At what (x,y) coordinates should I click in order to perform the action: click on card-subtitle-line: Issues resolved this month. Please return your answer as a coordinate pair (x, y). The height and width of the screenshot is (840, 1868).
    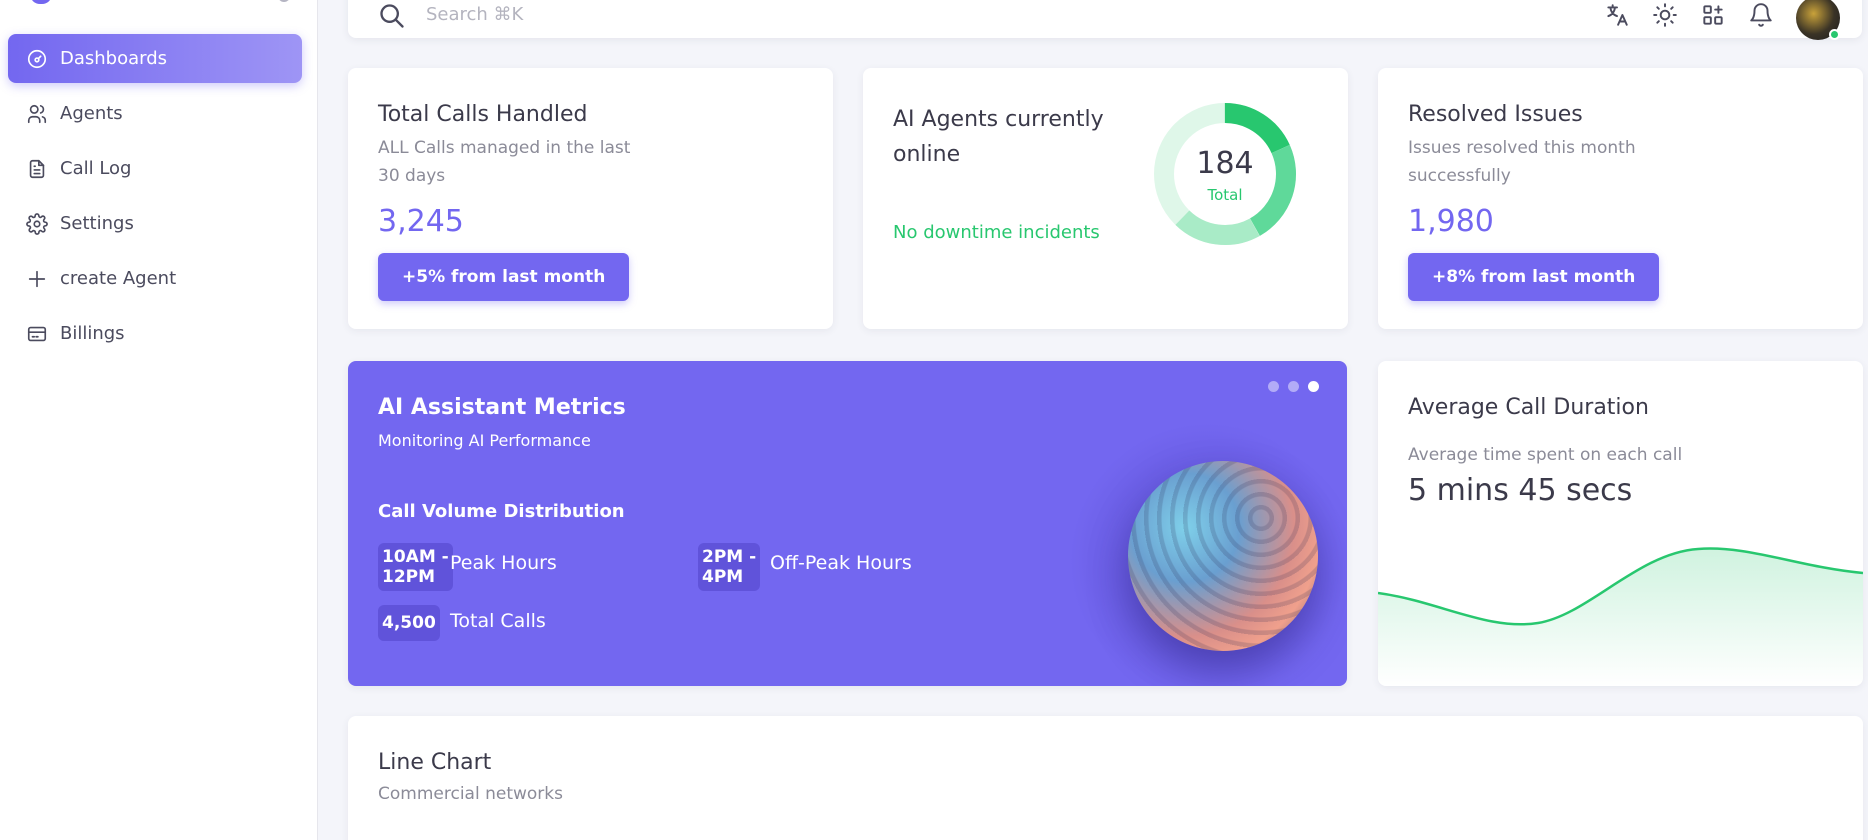
    Looking at the image, I should click on (1522, 148).